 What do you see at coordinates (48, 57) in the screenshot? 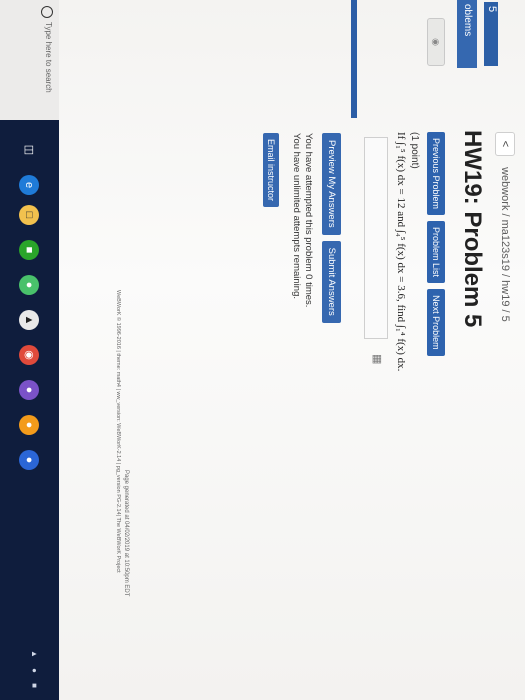
I see `taskbar-search-placeholder: Type here to search` at bounding box center [48, 57].